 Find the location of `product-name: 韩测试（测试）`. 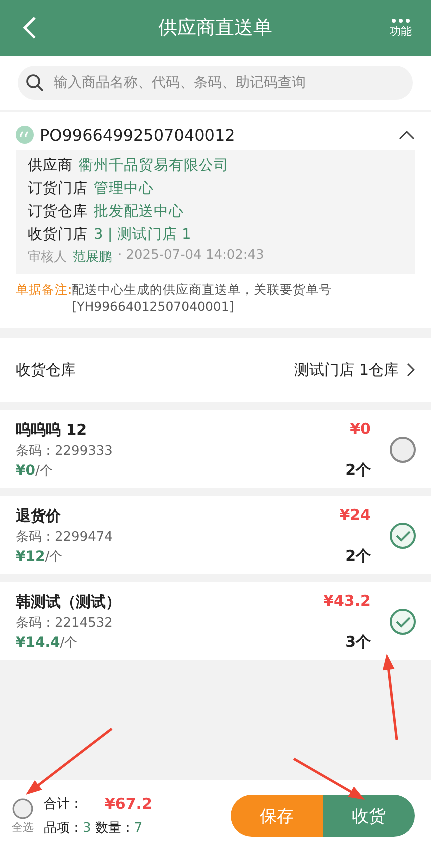

product-name: 韩测试（测试） is located at coordinates (69, 602).